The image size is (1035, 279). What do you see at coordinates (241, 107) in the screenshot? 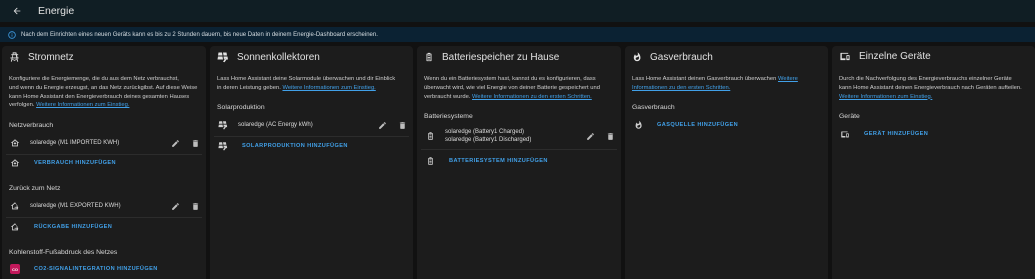
I see `solar-section-label: Solarproduktion` at bounding box center [241, 107].